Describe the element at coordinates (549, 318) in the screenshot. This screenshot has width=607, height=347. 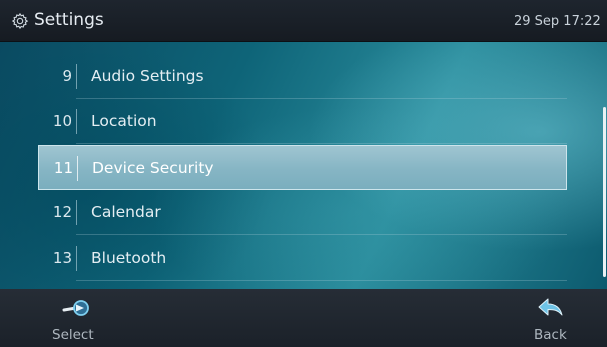
I see `back-button: Back` at that location.